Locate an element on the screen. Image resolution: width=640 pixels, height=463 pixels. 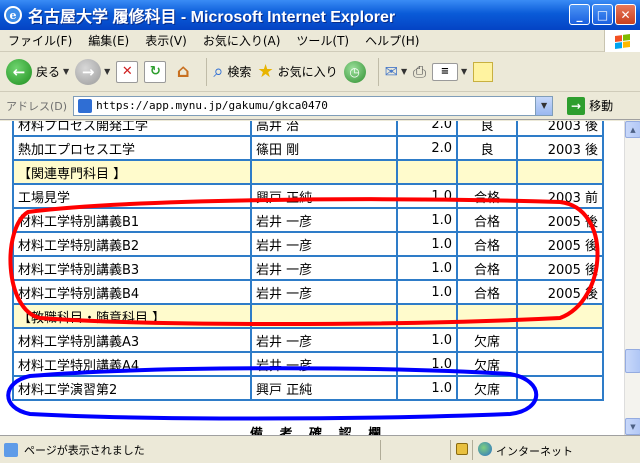
status-bar: ページが表示されました インターネット is located at coordinates (320, 449).